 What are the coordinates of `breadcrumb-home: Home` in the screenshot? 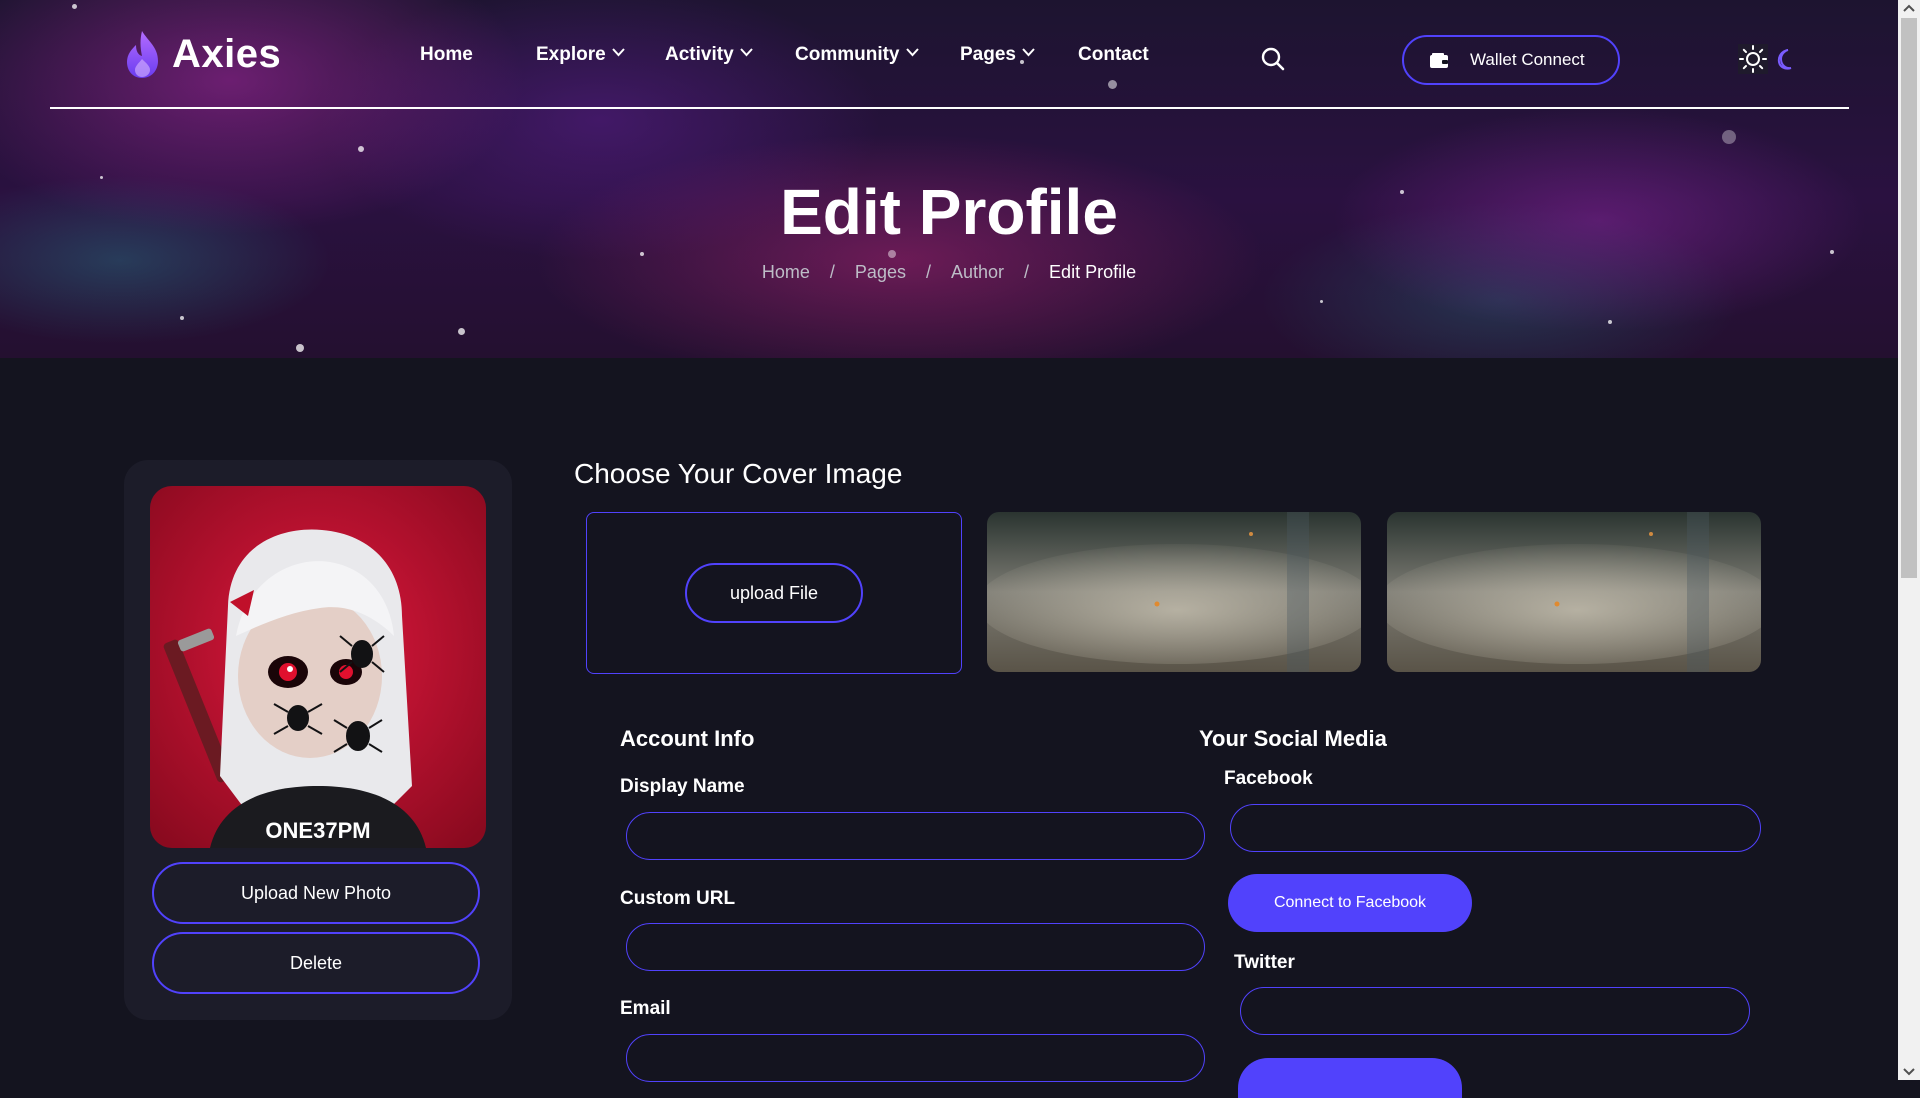 It's located at (786, 272).